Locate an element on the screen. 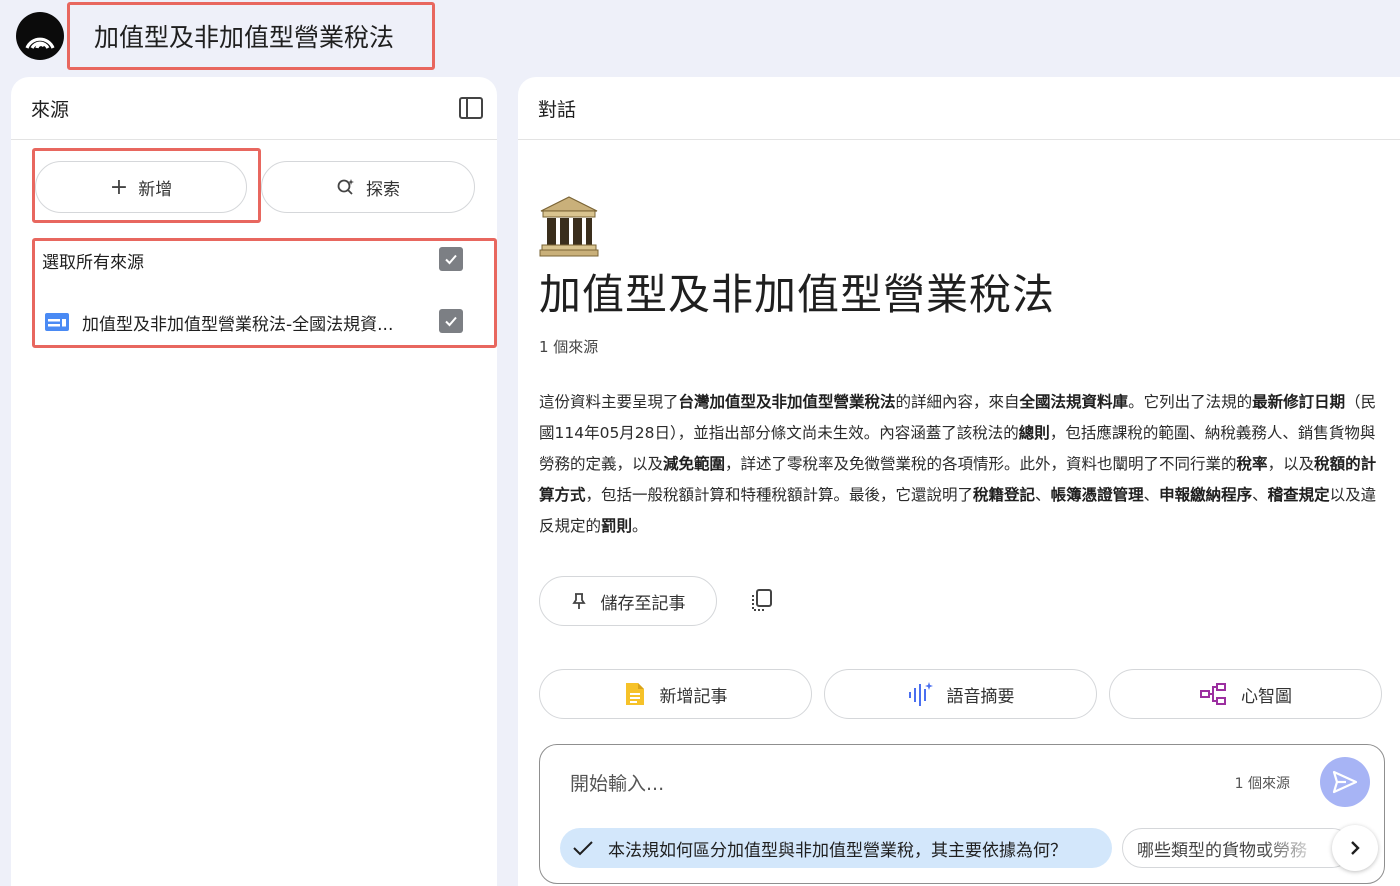  source-item-checkbox is located at coordinates (451, 321).